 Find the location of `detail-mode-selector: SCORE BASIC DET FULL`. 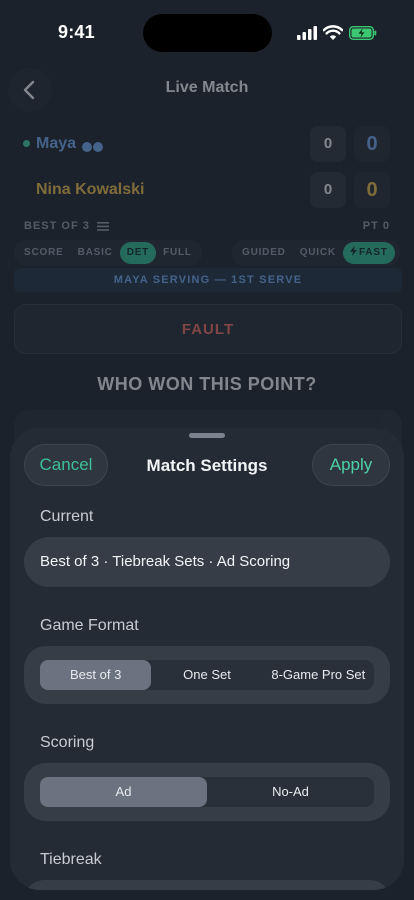

detail-mode-selector: SCORE BASIC DET FULL is located at coordinates (108, 253).